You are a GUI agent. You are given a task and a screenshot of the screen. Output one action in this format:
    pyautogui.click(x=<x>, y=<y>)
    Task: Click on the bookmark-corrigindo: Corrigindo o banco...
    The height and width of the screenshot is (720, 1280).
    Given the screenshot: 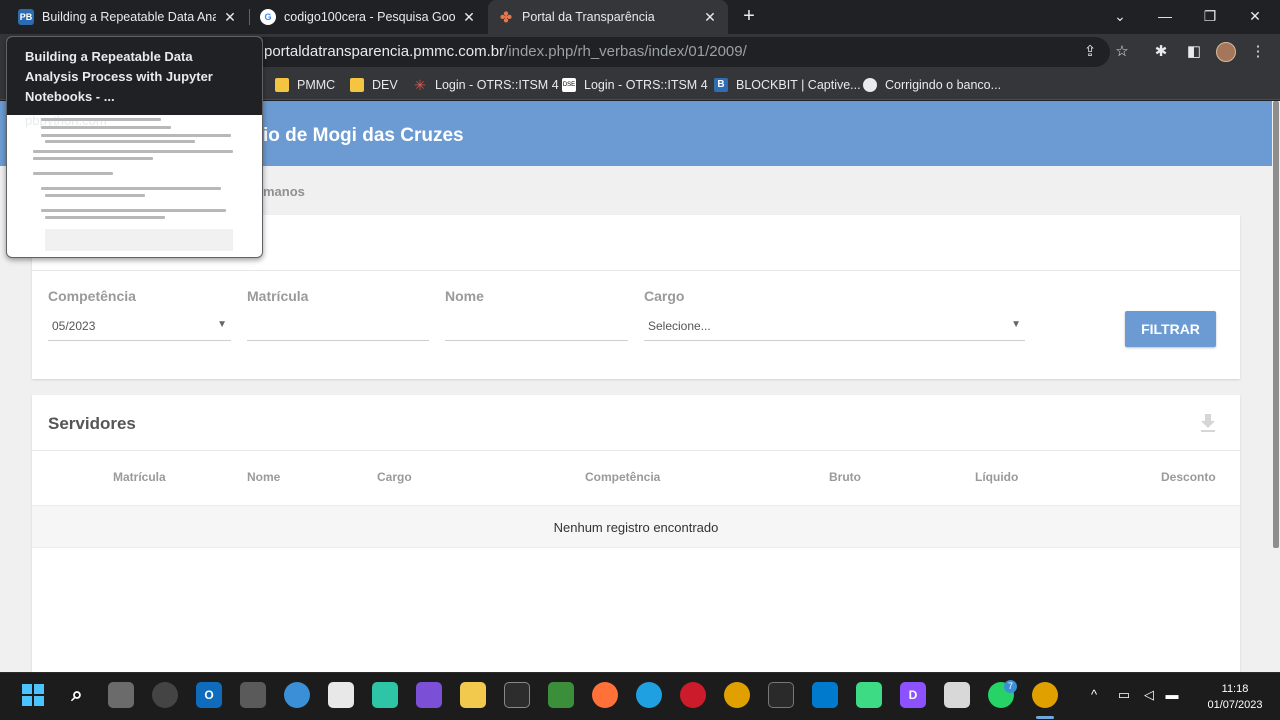 What is the action you would take?
    pyautogui.click(x=932, y=85)
    